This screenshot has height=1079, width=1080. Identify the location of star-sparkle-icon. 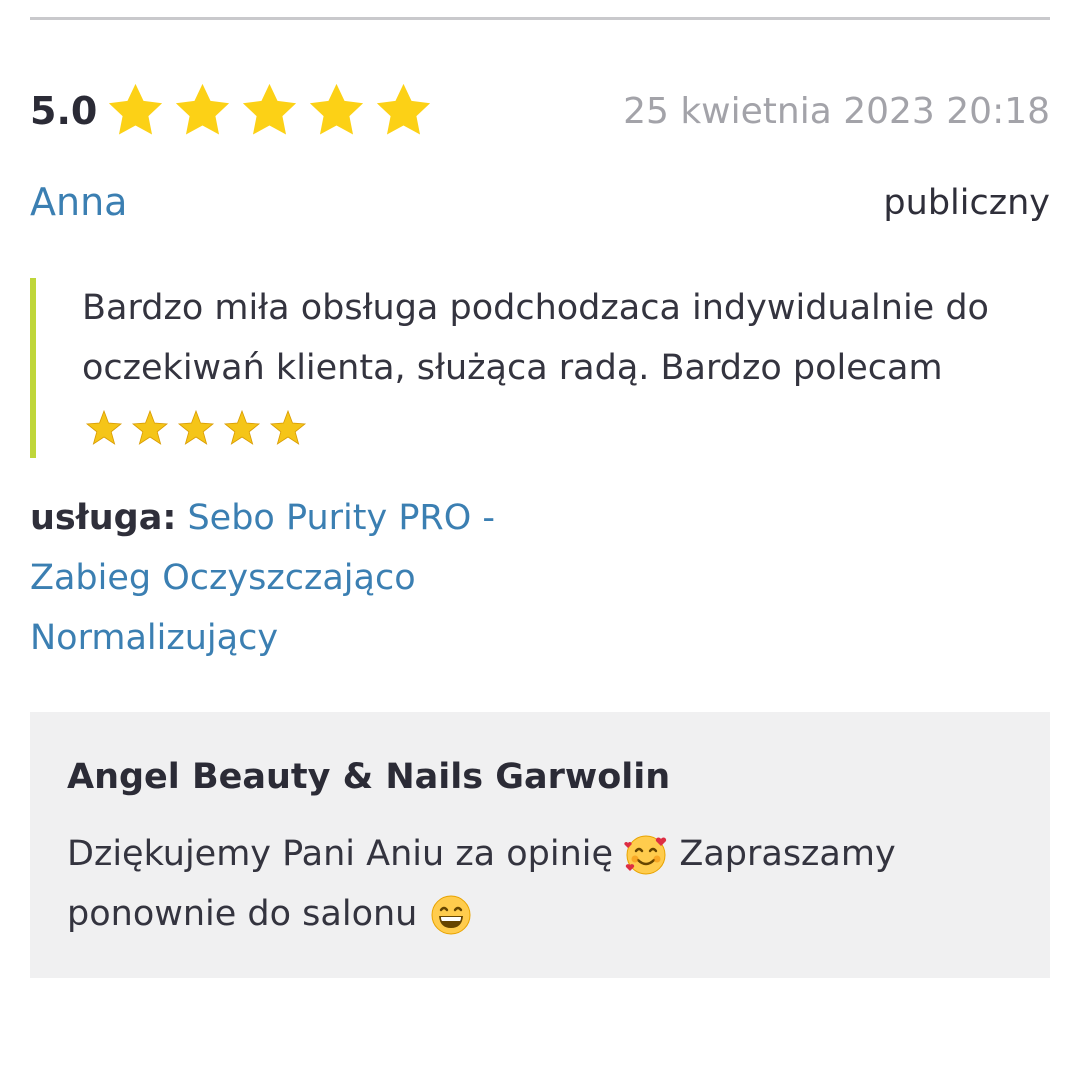
(196, 427).